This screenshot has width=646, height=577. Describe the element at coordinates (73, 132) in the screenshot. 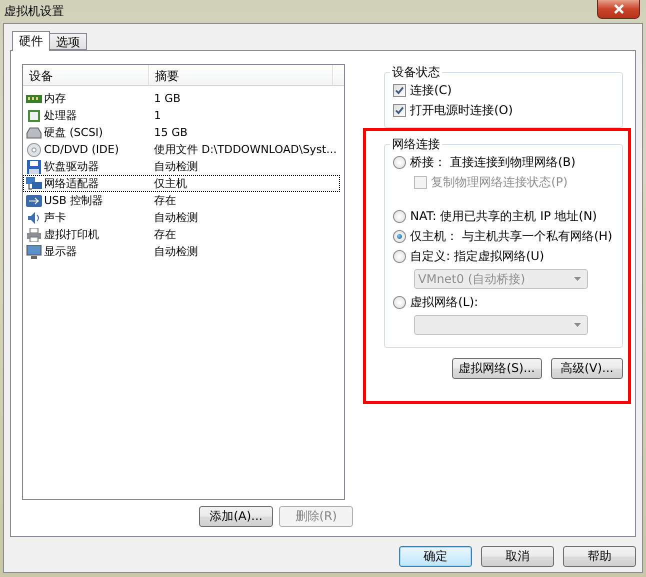

I see `device-name: 硬盘 (SCSI)` at that location.